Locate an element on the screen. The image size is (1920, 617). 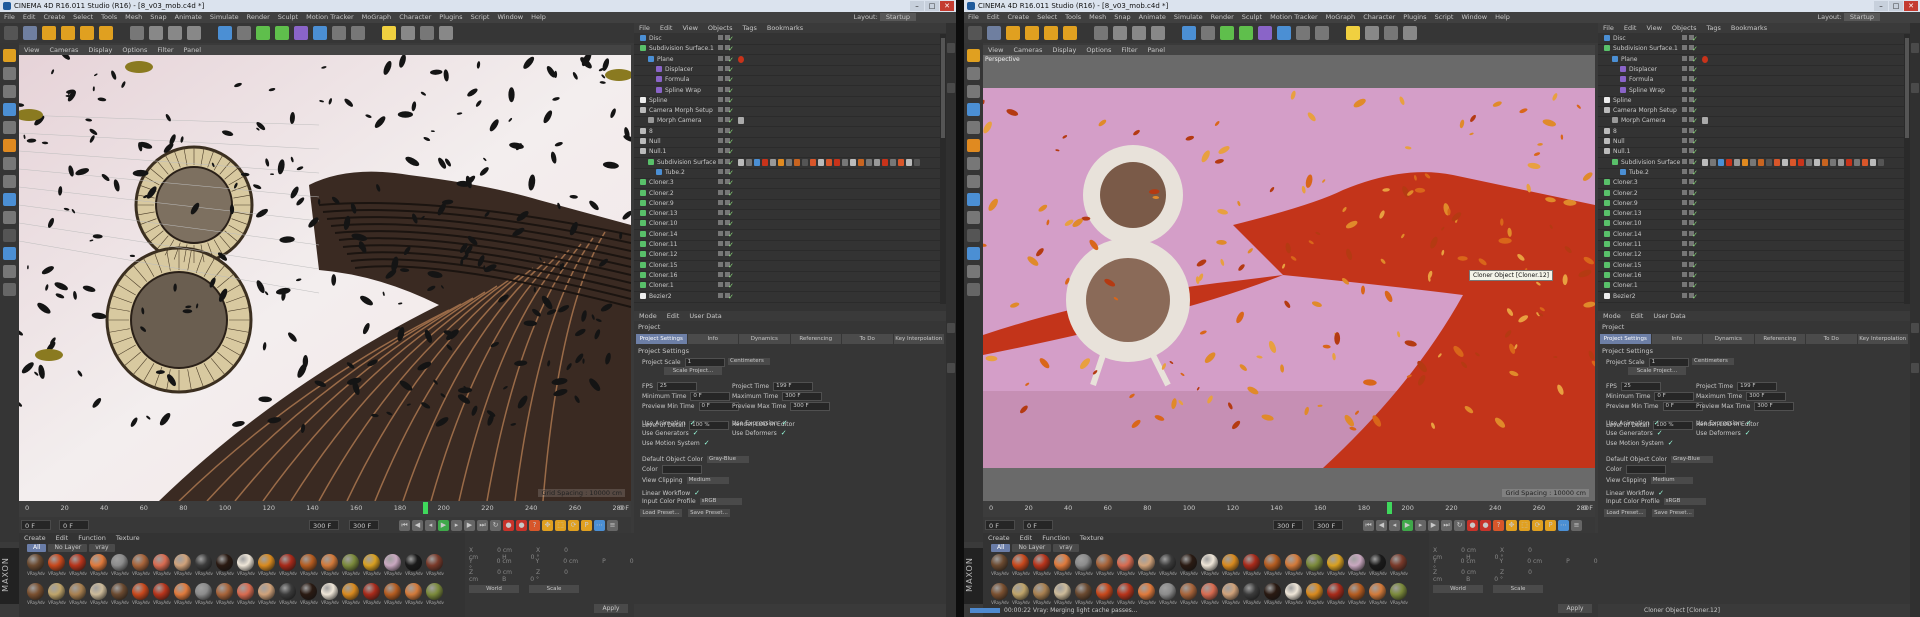
field-preview-max-time-value: 300 F is located at coordinates (810, 406).